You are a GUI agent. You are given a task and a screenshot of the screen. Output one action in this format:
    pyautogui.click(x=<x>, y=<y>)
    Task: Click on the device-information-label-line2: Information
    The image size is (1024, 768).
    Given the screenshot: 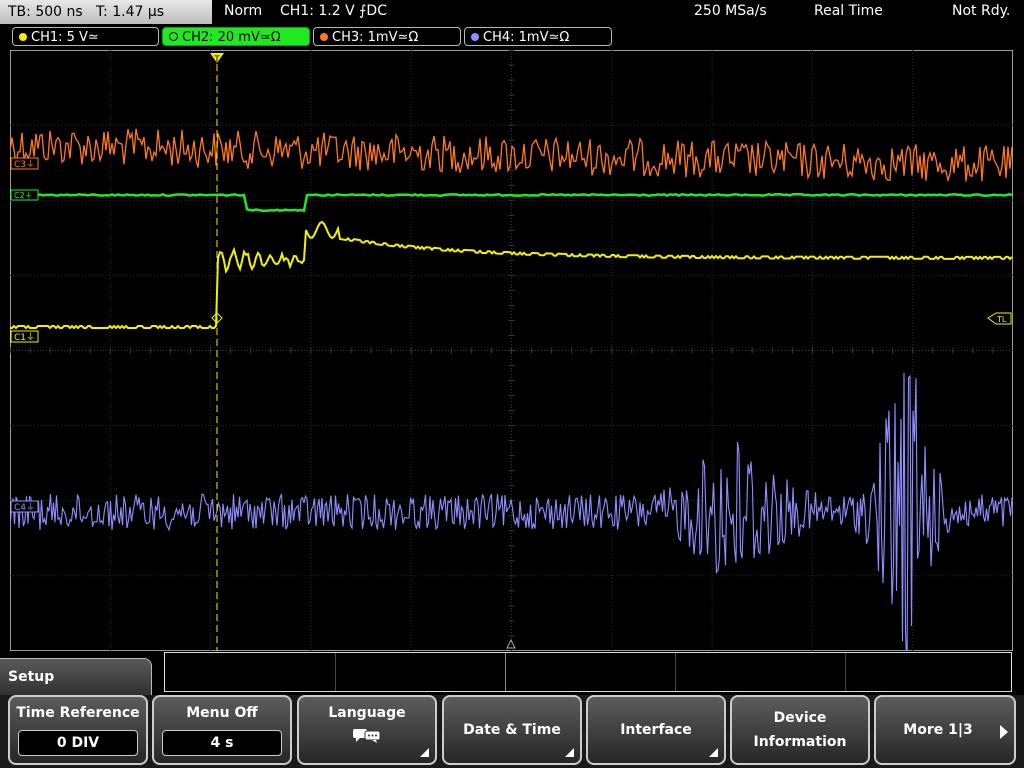 What is the action you would take?
    pyautogui.click(x=800, y=742)
    